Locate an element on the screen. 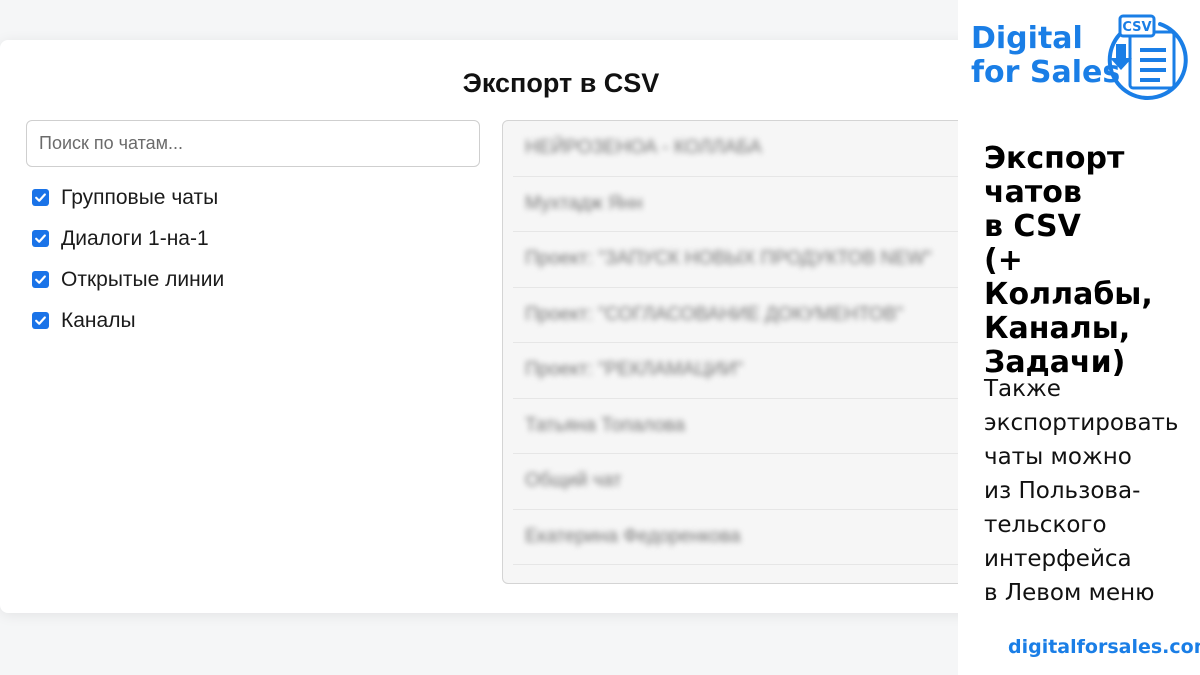  filter-label: Групповые чаты is located at coordinates (140, 197).